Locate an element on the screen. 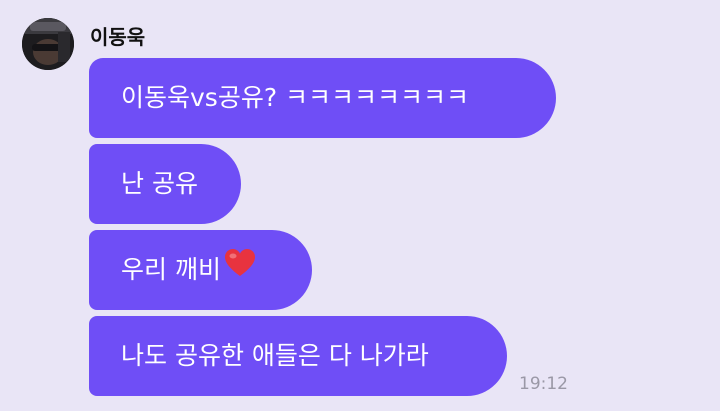 The image size is (720, 411). message-text: 우리 깨비 is located at coordinates (171, 269).